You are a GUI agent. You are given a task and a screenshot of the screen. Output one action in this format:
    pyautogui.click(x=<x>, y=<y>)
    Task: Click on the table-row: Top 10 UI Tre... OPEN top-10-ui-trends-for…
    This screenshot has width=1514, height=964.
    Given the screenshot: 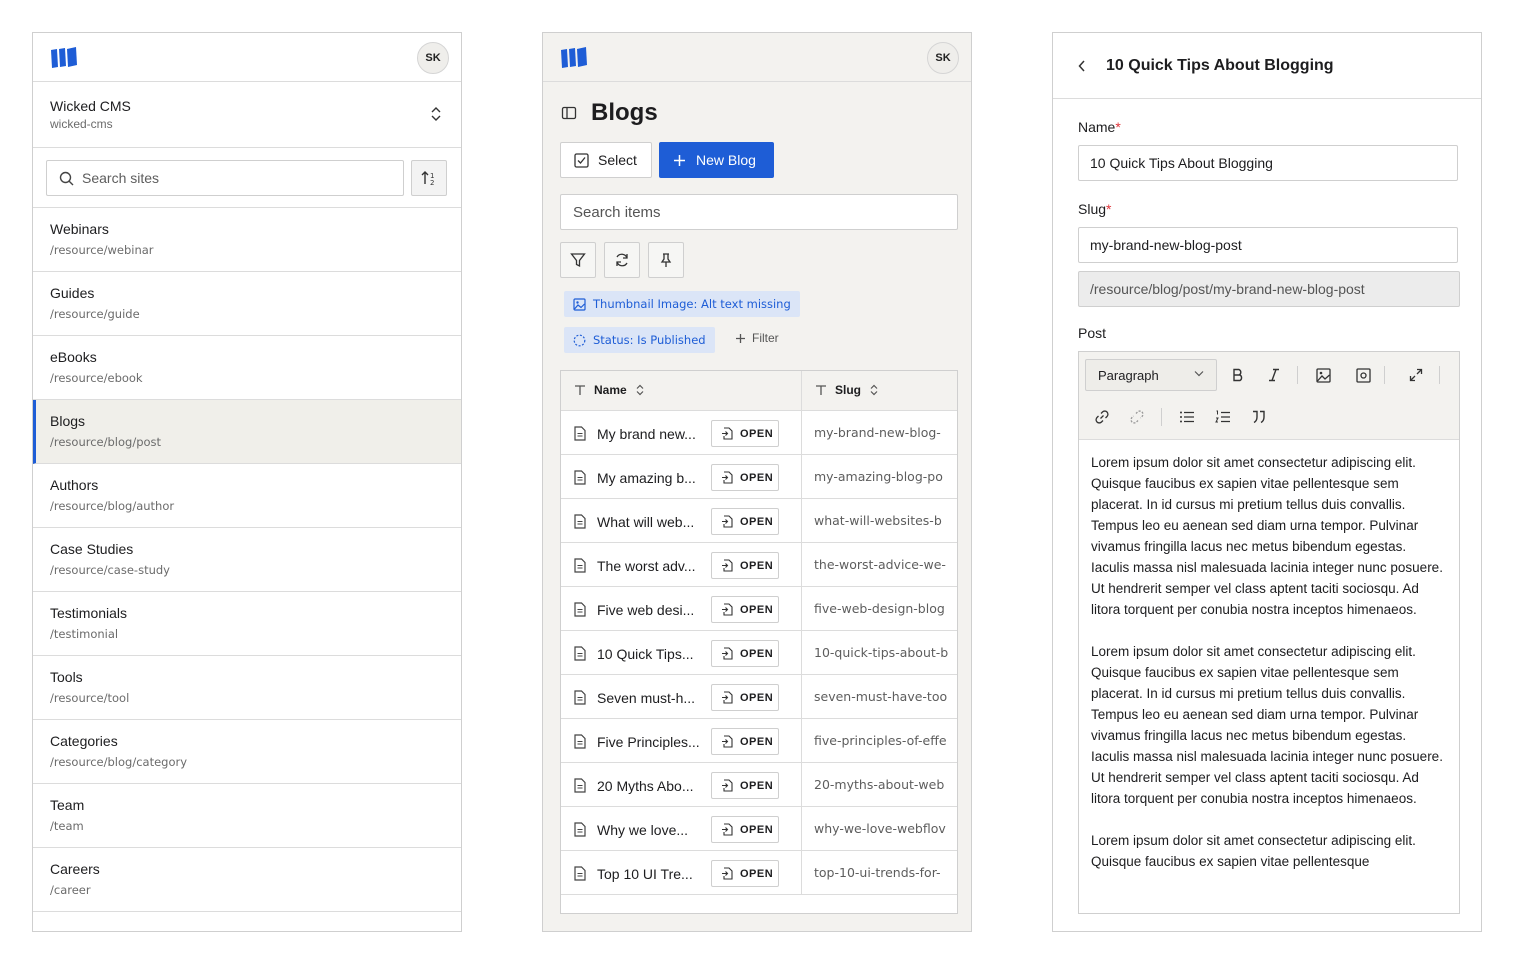 What is the action you would take?
    pyautogui.click(x=759, y=873)
    